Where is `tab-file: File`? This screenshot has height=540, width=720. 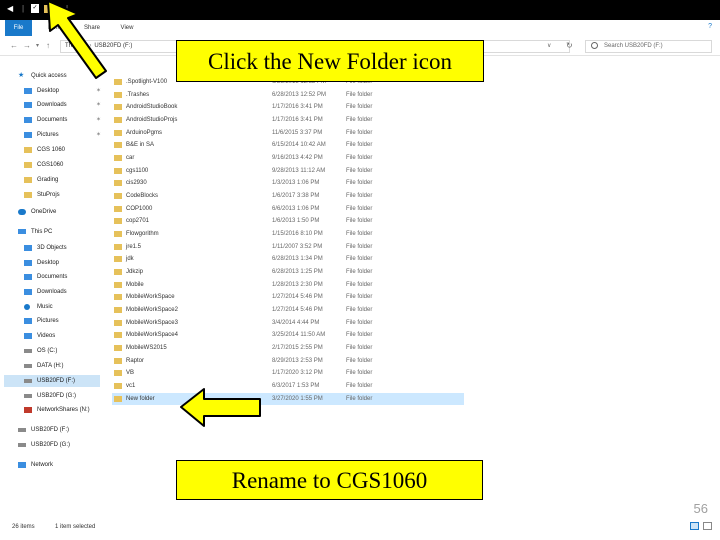
tab-file: File is located at coordinates (18, 28).